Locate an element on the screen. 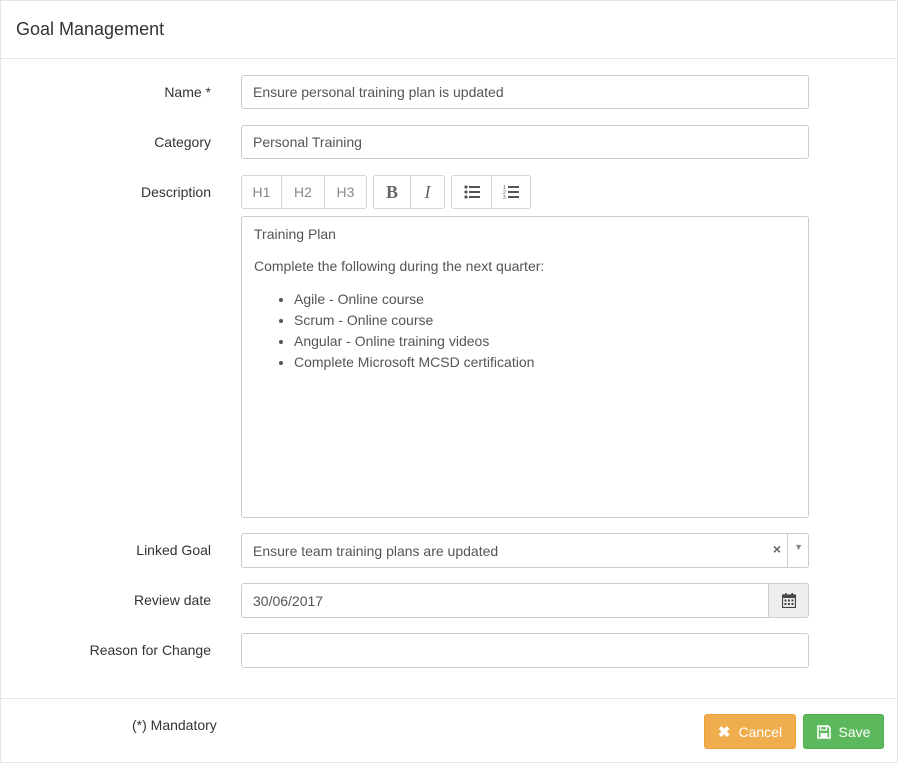 This screenshot has height=763, width=898. svg-text: 3 is located at coordinates (504, 197).